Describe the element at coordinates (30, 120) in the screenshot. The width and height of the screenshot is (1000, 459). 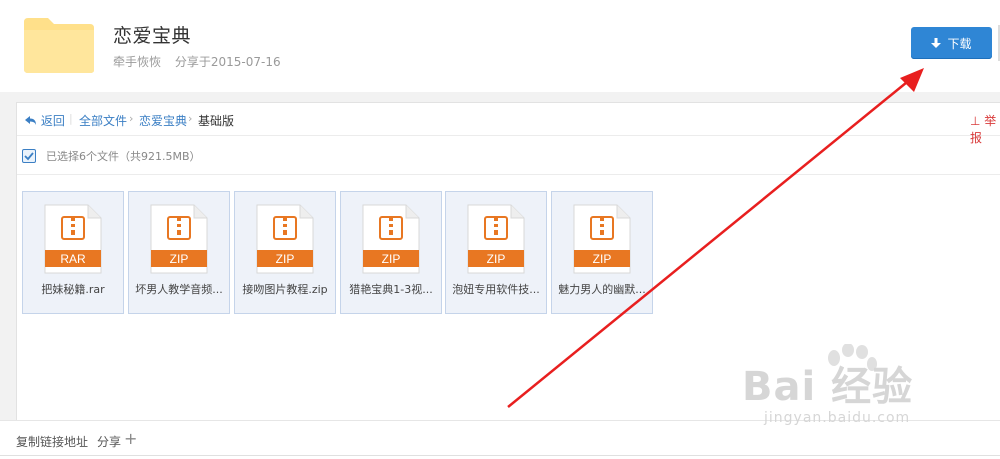
I see `back-arrow-icon` at that location.